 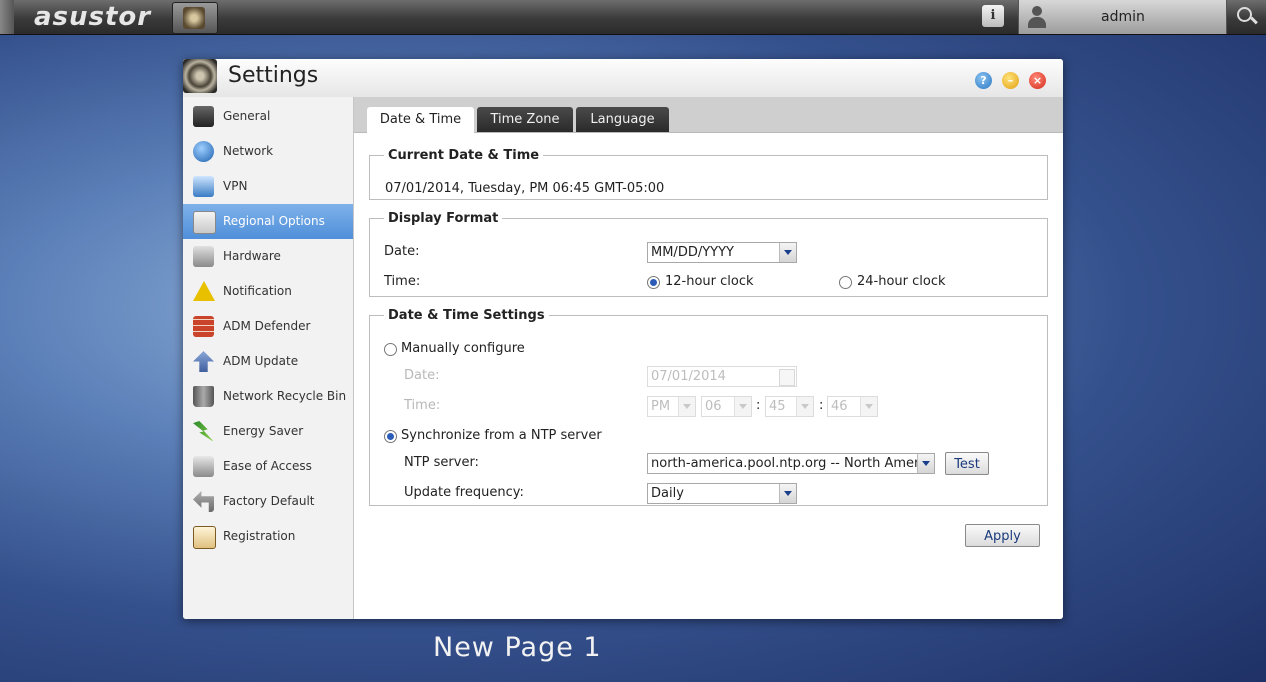 I want to click on radio-manual, so click(x=390, y=349).